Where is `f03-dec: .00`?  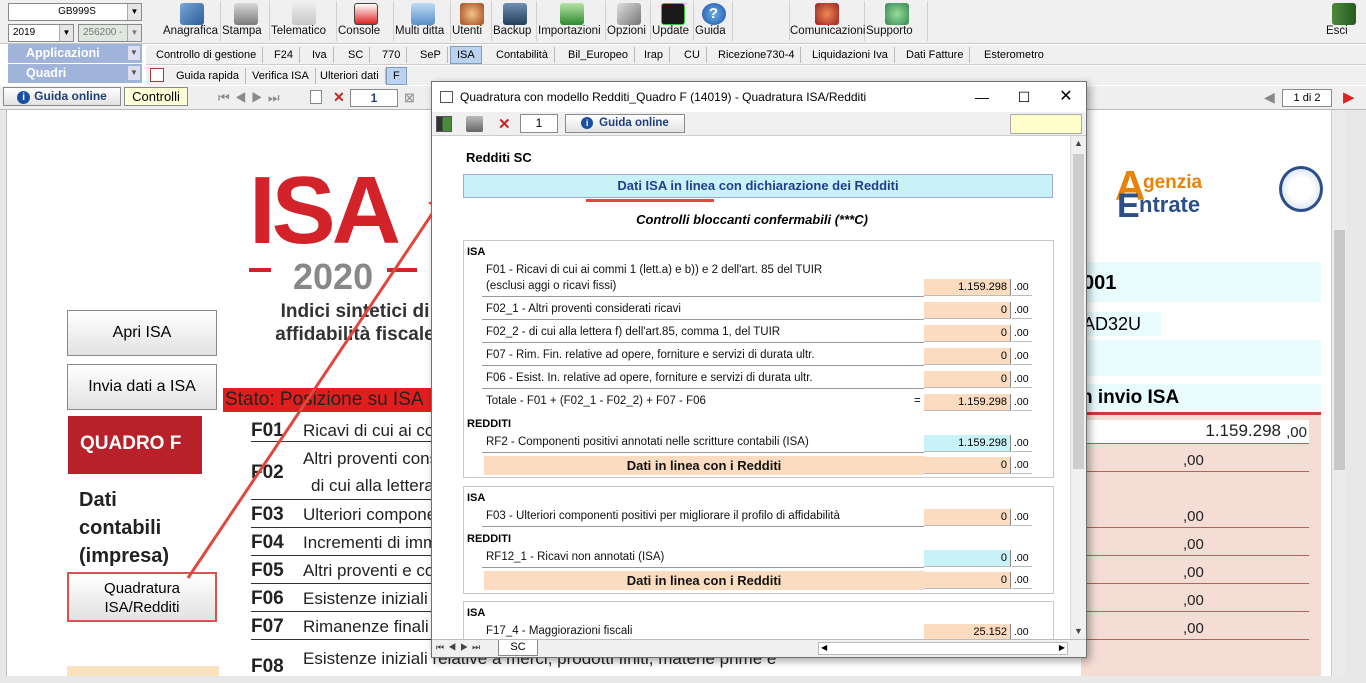 f03-dec: .00 is located at coordinates (1022, 517).